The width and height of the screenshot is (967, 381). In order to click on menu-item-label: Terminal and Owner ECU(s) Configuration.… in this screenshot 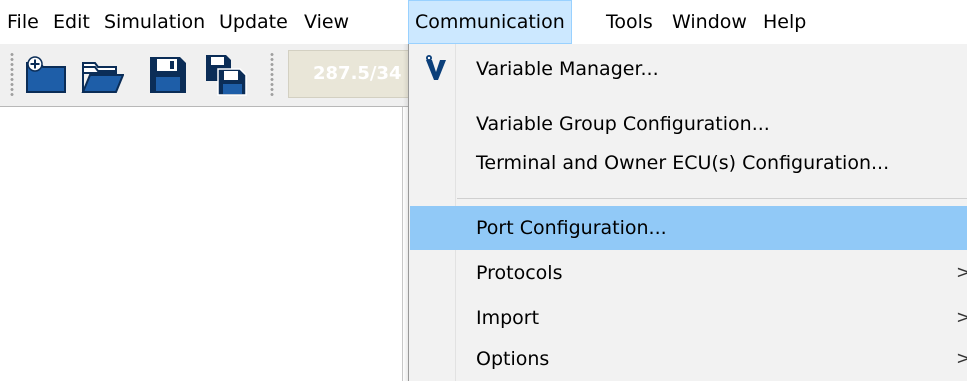, I will do `click(683, 163)`.